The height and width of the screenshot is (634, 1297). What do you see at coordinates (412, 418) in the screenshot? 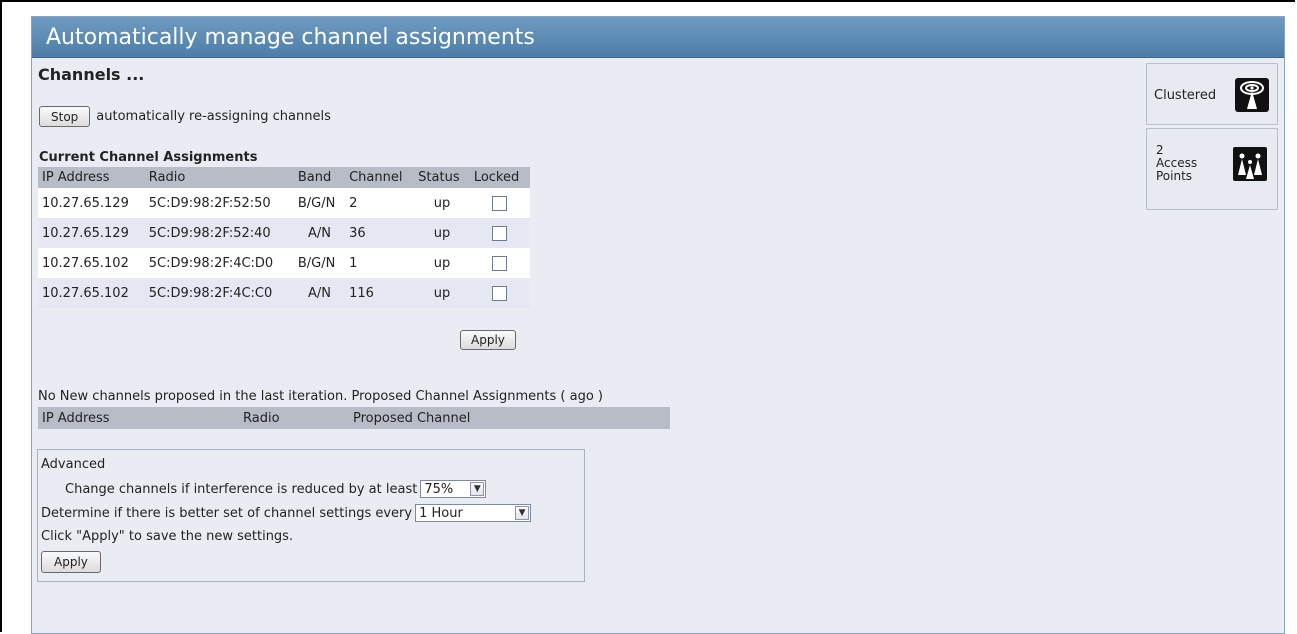
I see `column-header: Proposed Channel` at bounding box center [412, 418].